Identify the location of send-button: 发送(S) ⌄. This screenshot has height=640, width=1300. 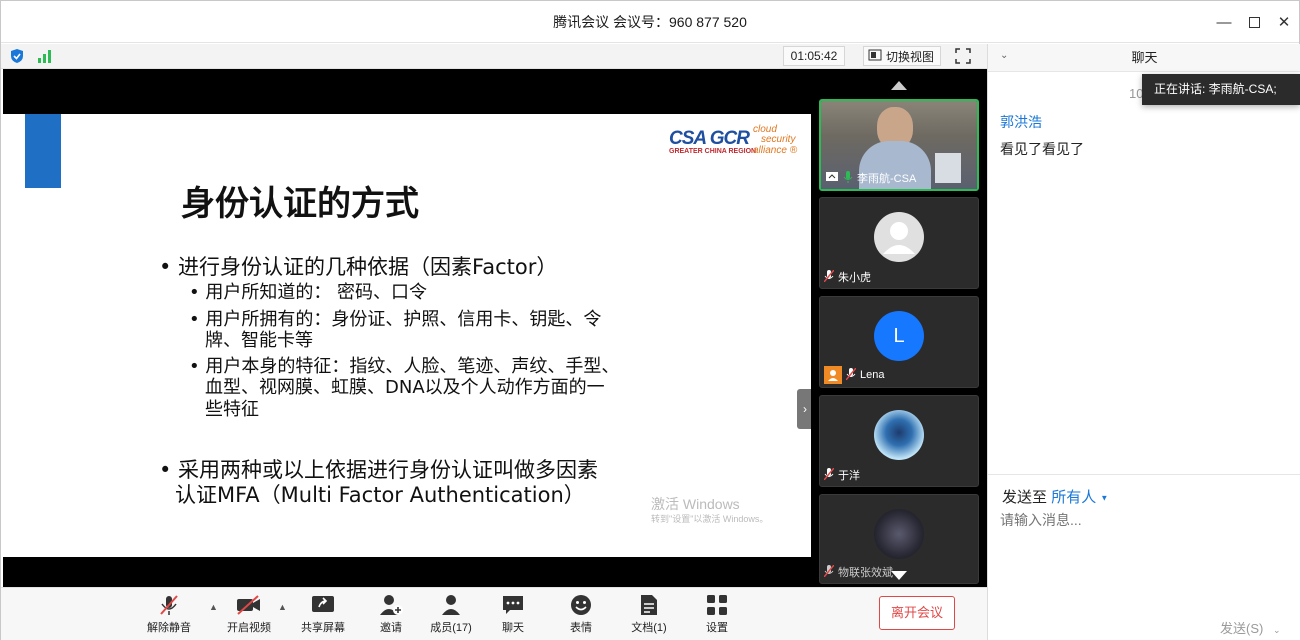
(1250, 627).